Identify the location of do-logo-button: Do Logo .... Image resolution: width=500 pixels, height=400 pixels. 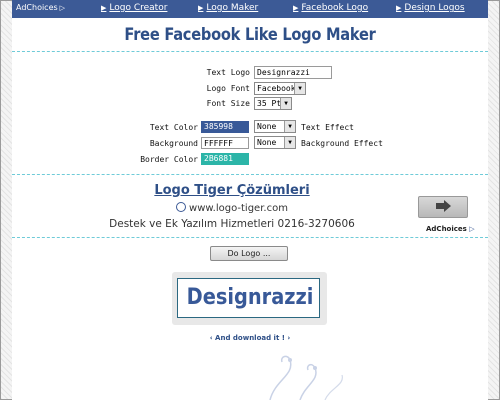
(249, 253).